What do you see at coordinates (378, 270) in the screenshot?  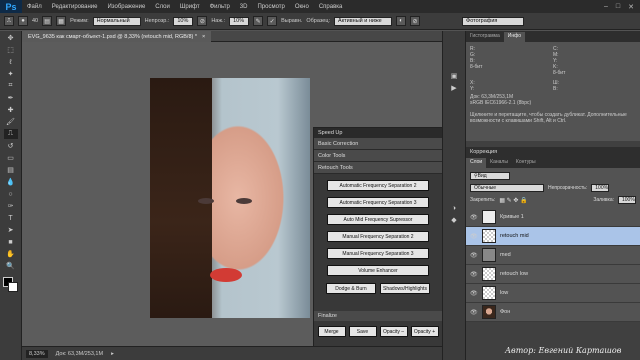 I see `volume-enhancer-button: Volume Enhancer` at bounding box center [378, 270].